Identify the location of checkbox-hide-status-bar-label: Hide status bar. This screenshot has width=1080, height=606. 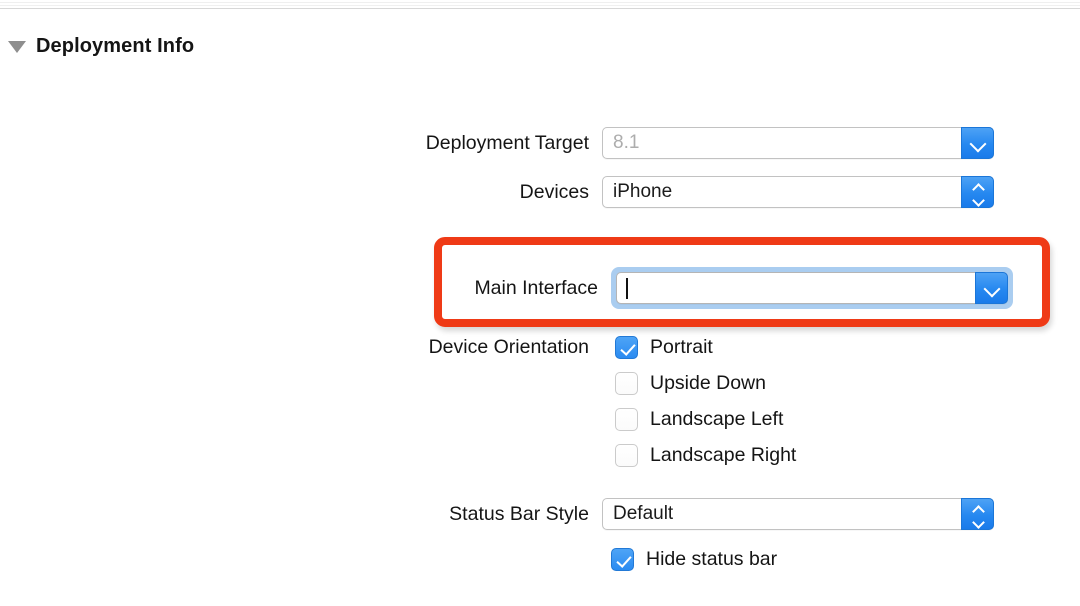
(712, 559).